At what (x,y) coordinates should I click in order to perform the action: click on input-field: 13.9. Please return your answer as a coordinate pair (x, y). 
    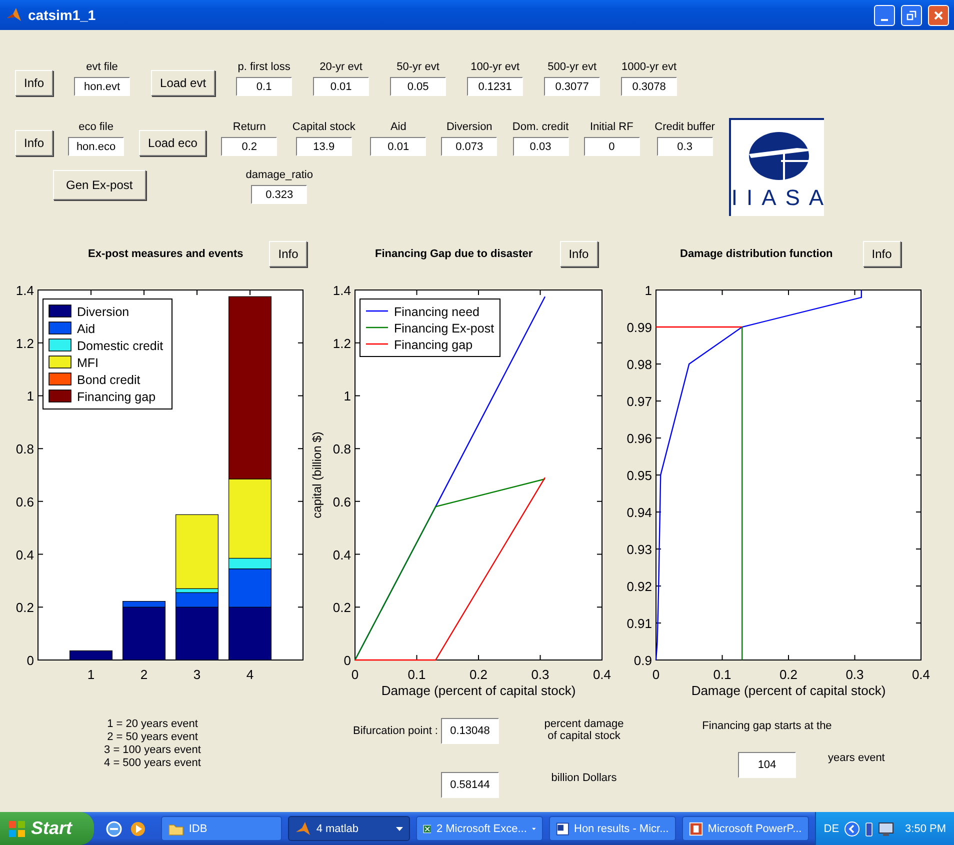
    Looking at the image, I should click on (324, 146).